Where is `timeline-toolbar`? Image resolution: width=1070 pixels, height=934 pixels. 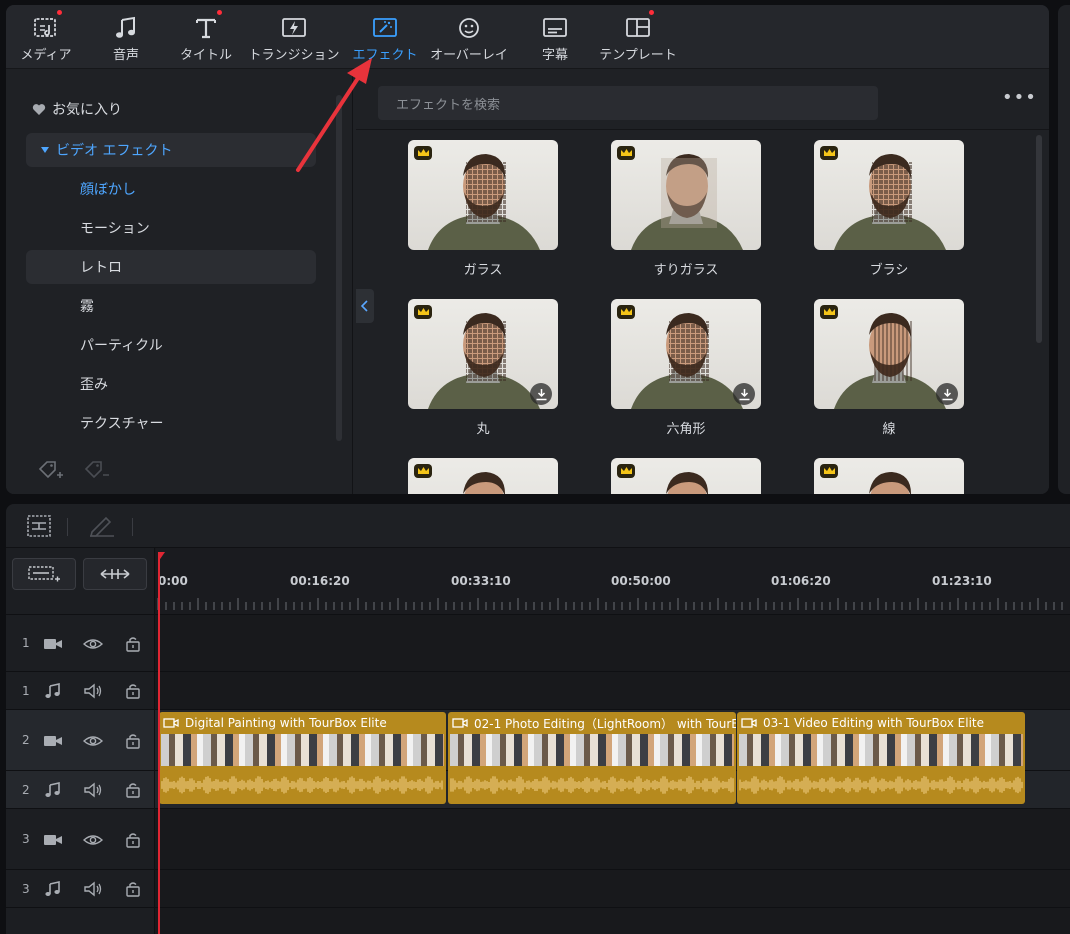
timeline-toolbar is located at coordinates (538, 526).